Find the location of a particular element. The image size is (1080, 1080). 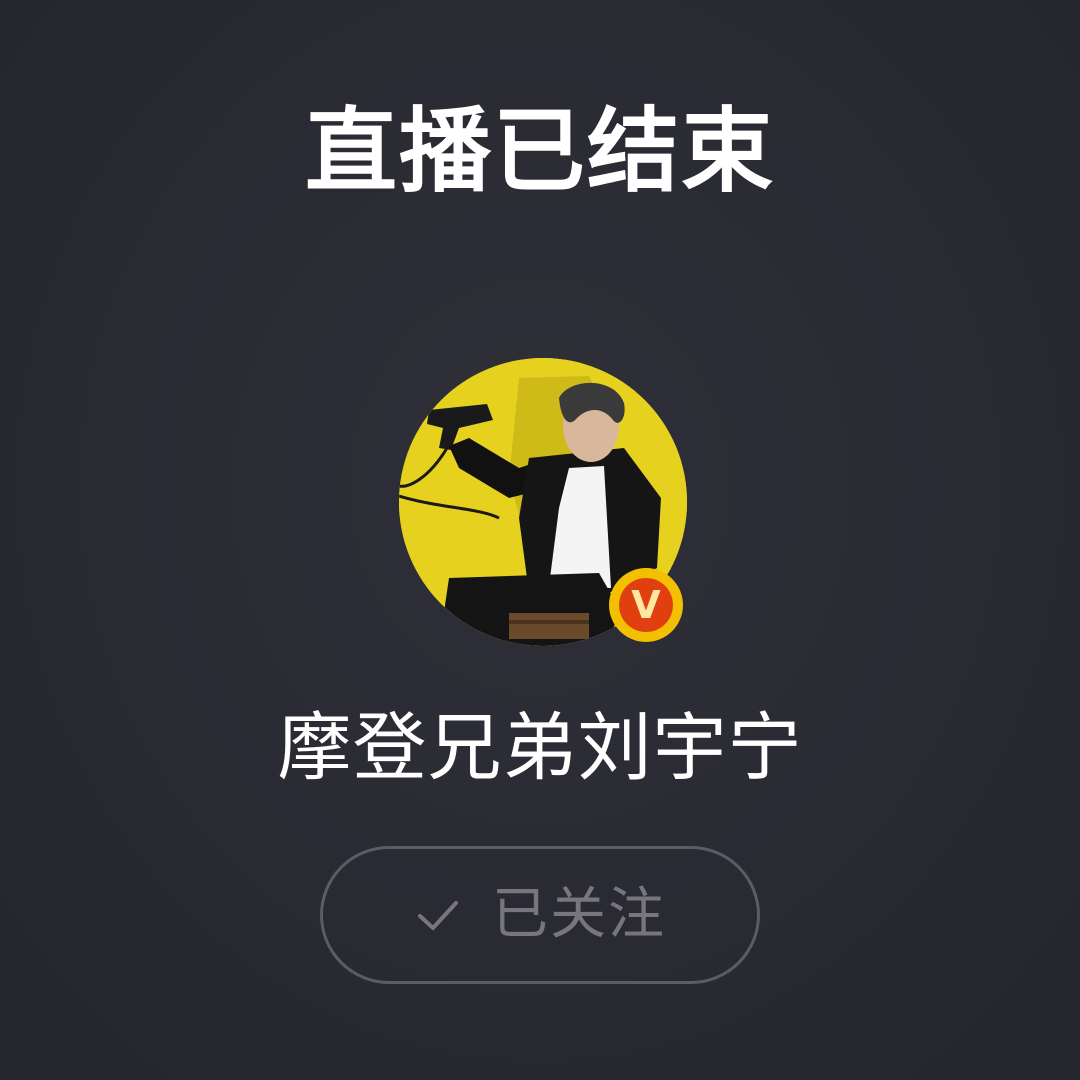

verified-badge-letter: V is located at coordinates (646, 605).